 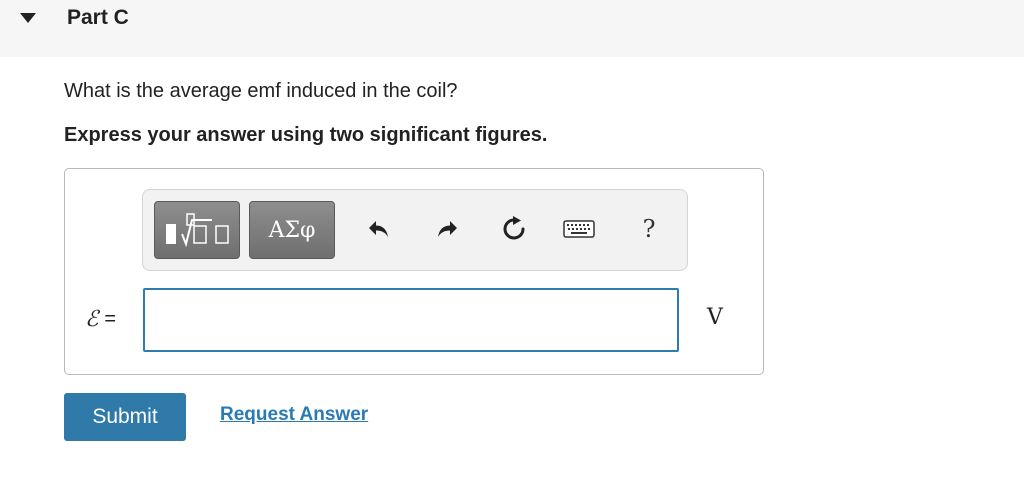 What do you see at coordinates (579, 229) in the screenshot?
I see `keyboard-icon` at bounding box center [579, 229].